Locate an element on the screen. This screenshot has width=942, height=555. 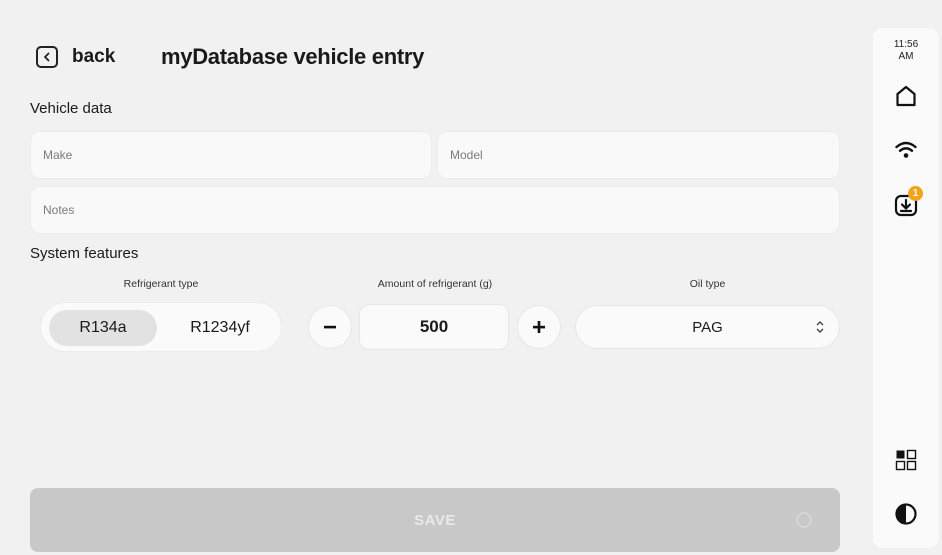
back-label: back is located at coordinates (94, 56).